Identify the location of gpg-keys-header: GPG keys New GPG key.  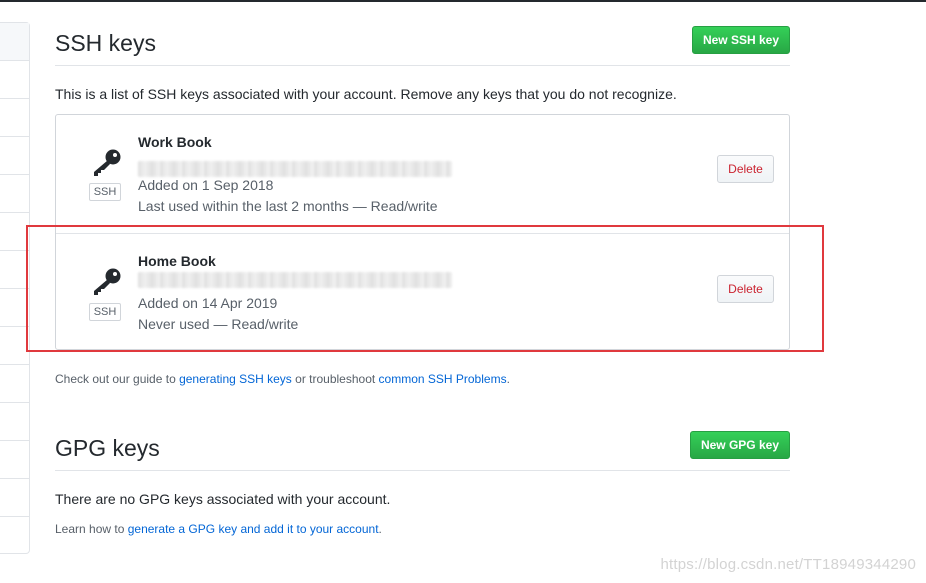
(422, 449).